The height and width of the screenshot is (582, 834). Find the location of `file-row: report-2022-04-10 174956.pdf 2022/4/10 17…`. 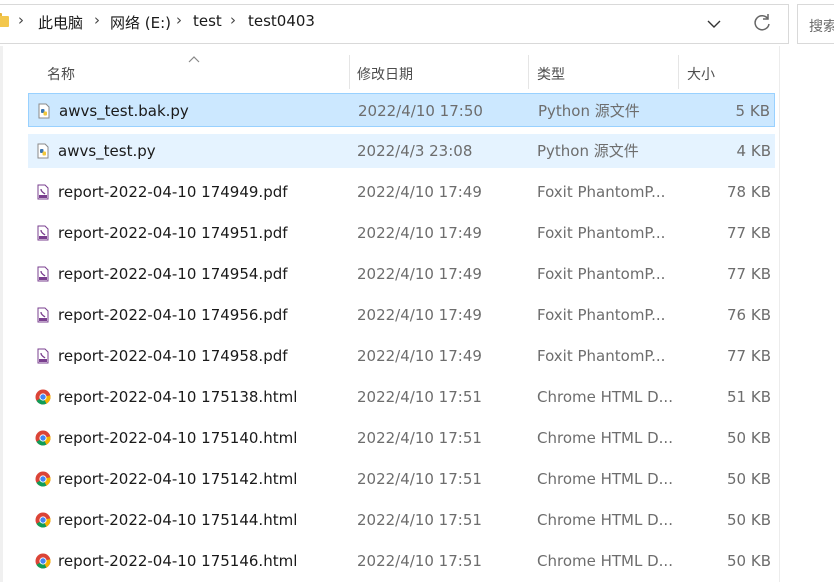

file-row: report-2022-04-10 174956.pdf 2022/4/10 17… is located at coordinates (401, 315).